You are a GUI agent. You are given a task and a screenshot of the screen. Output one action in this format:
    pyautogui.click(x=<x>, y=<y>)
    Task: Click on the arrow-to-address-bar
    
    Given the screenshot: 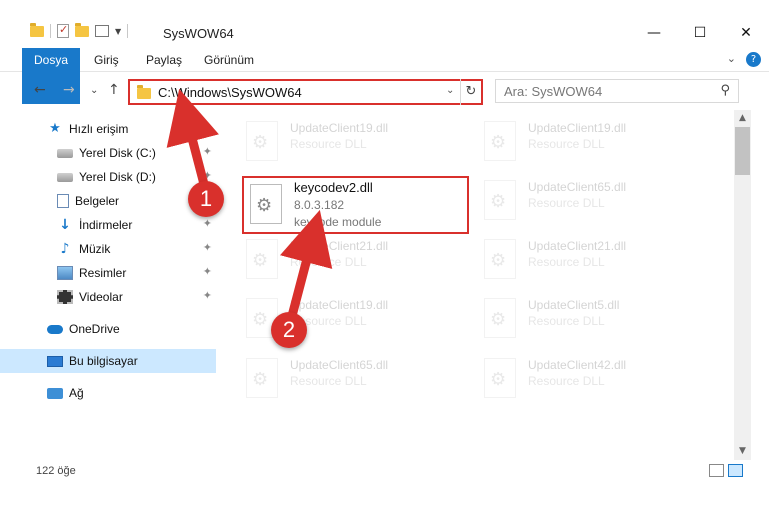 What is the action you would take?
    pyautogui.click(x=192, y=139)
    